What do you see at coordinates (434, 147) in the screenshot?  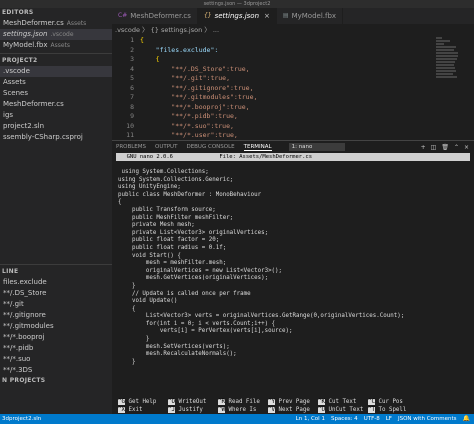 I see `split-icon: ◫` at bounding box center [434, 147].